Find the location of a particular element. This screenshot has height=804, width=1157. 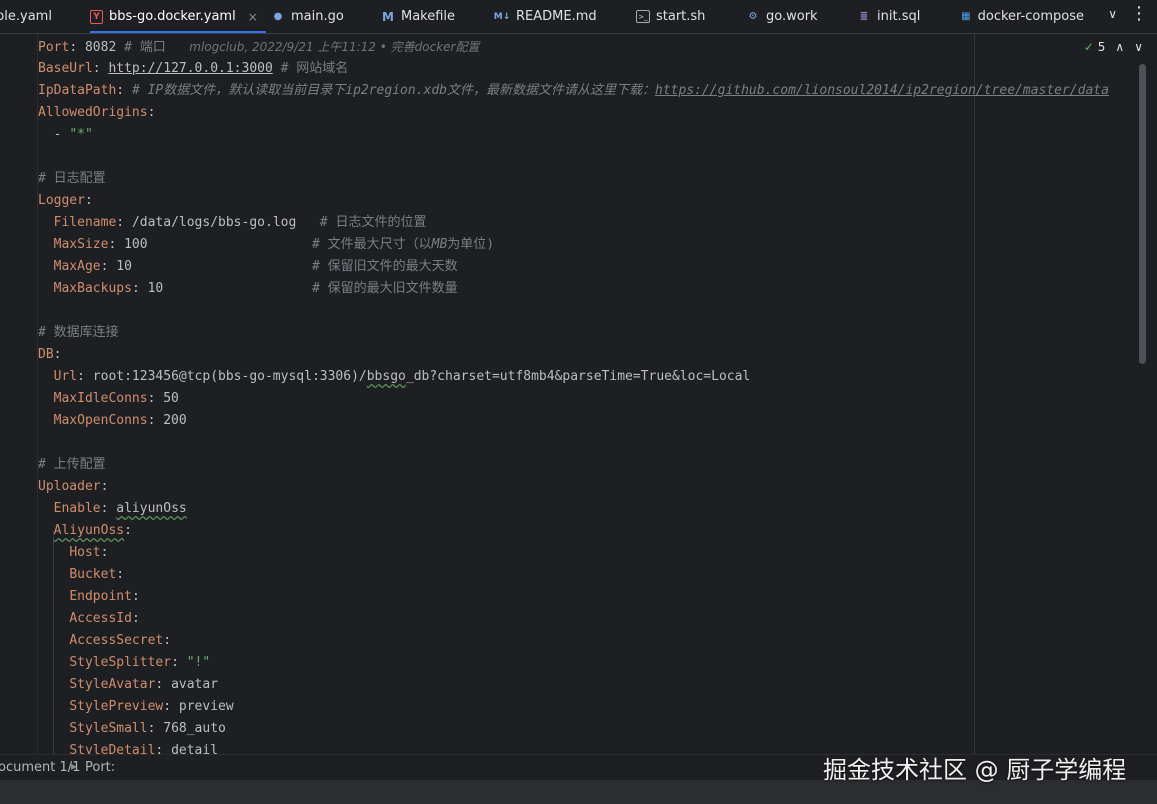

code-line: MaxAge: 10 # 保留旧文件的最大天数 is located at coordinates (255, 266).